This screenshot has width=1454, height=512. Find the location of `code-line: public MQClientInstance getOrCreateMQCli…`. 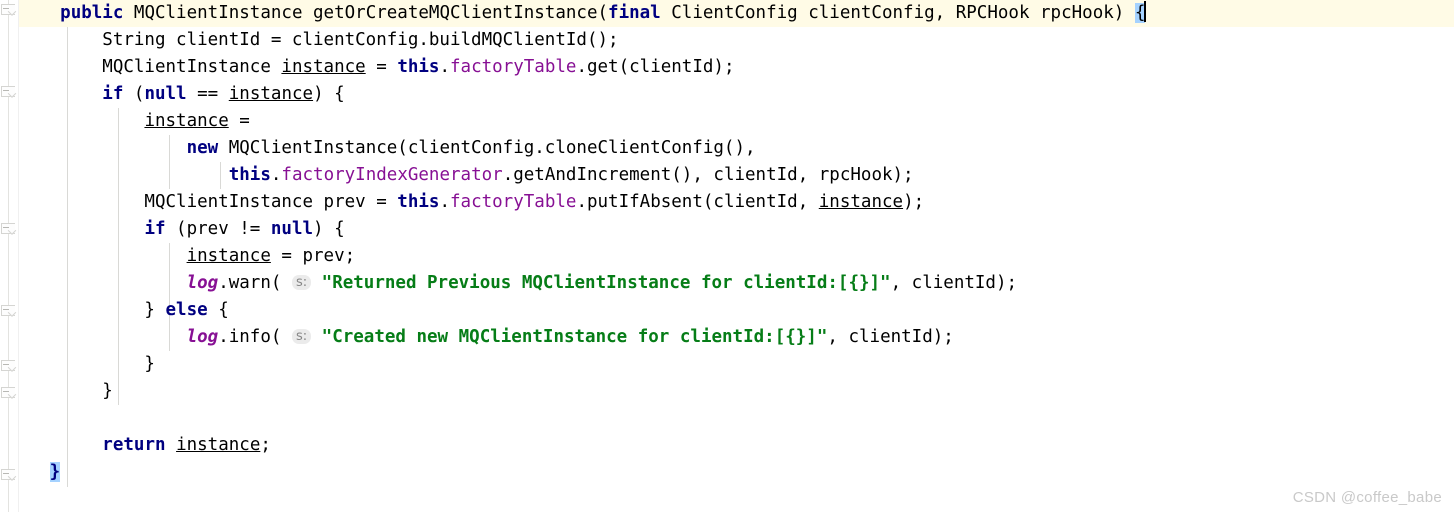

code-line: public MQClientInstance getOrCreateMQCli… is located at coordinates (582, 13).